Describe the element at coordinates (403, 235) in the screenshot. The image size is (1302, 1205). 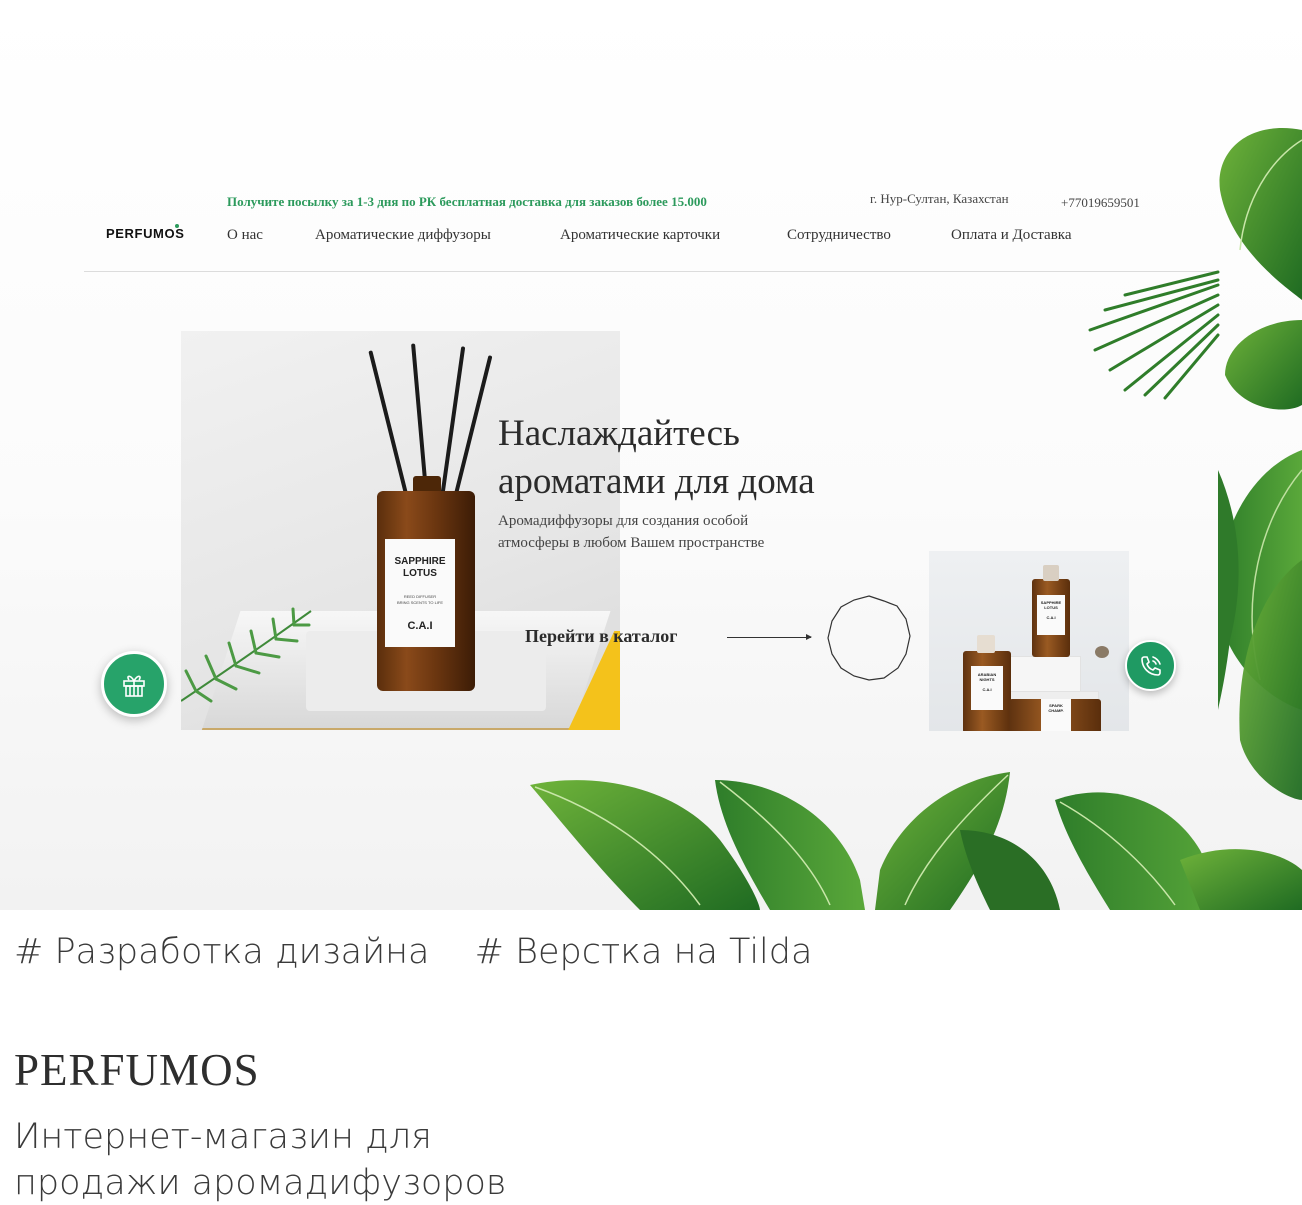
I see `nav-item-diffusers: Ароматические диффузоры` at that location.